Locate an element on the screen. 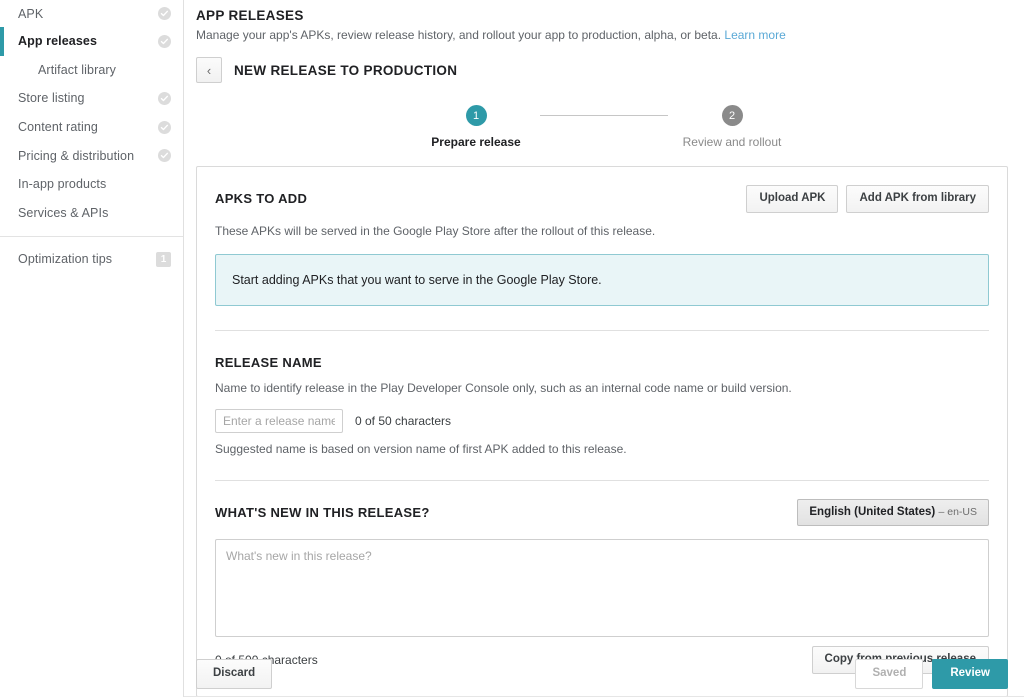 The image size is (1024, 697). whats-new-textarea is located at coordinates (602, 588).